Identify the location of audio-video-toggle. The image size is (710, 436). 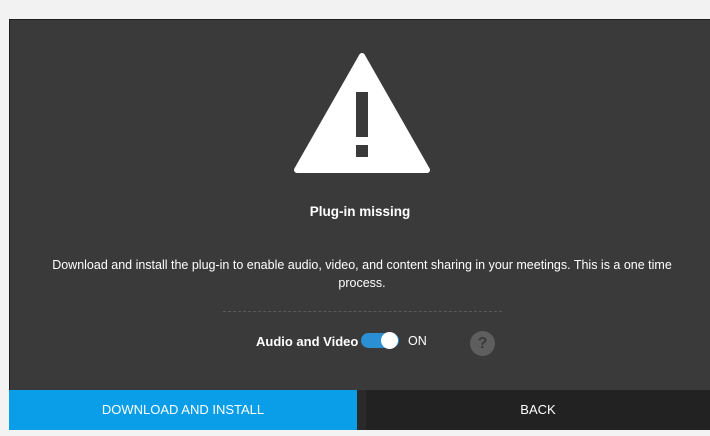
(380, 340).